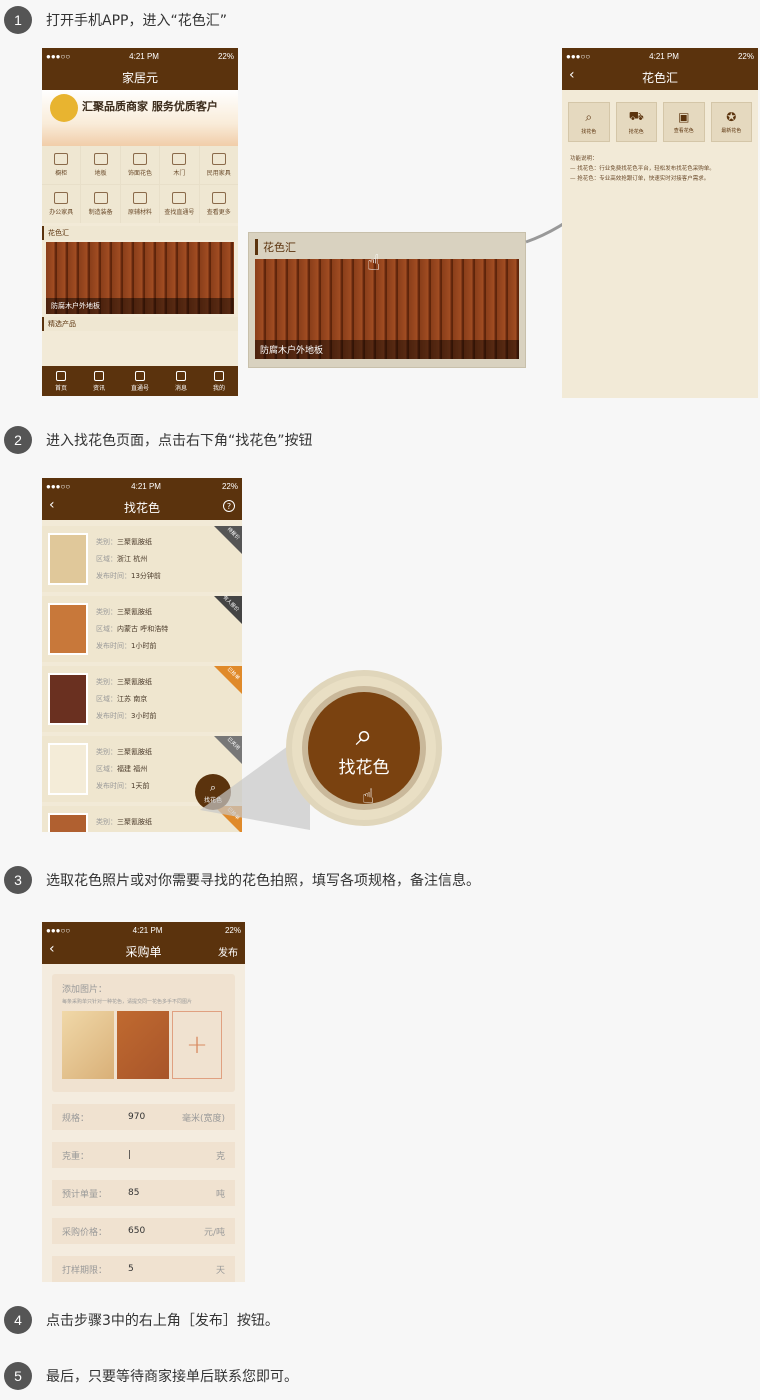  What do you see at coordinates (731, 122) in the screenshot?
I see `feature-latest: ✪ 最新花色` at bounding box center [731, 122].